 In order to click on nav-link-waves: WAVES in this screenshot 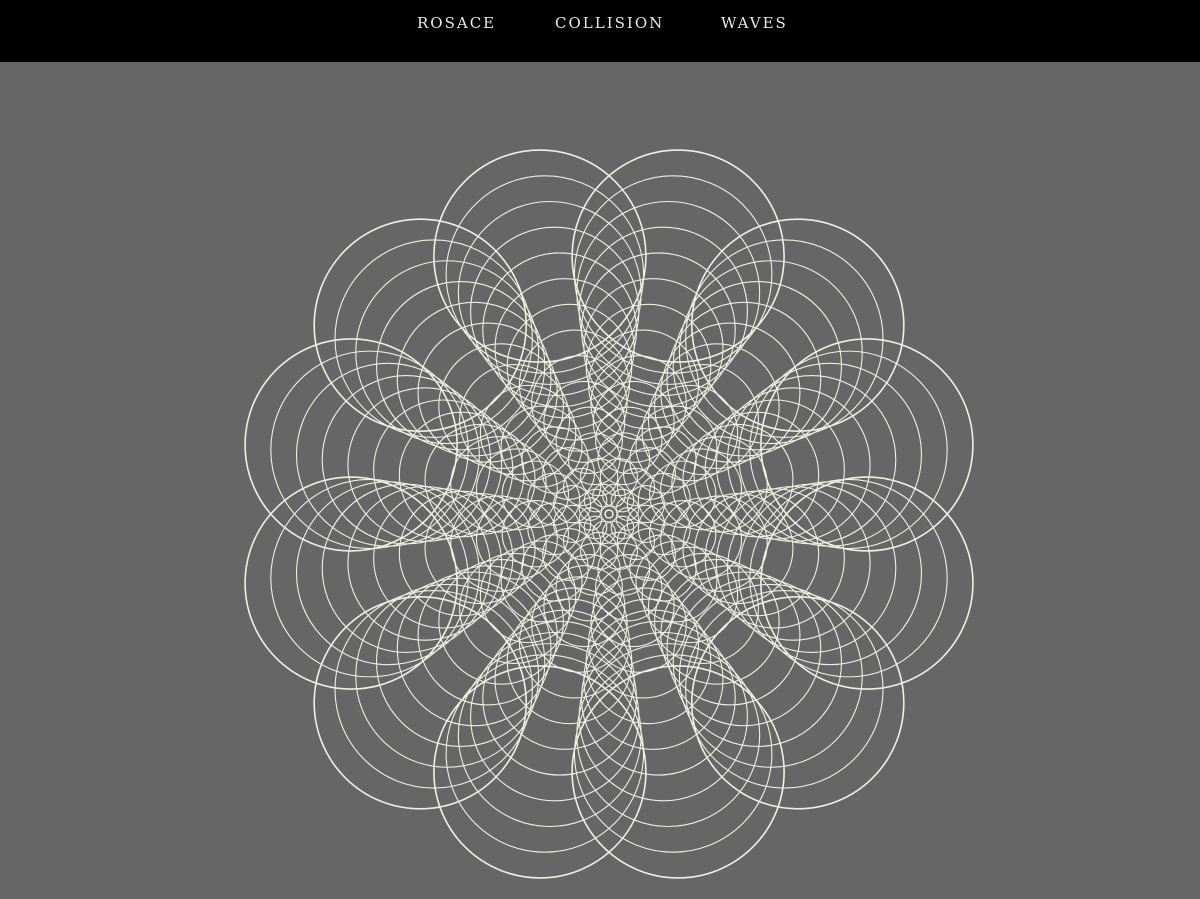, I will do `click(754, 23)`.